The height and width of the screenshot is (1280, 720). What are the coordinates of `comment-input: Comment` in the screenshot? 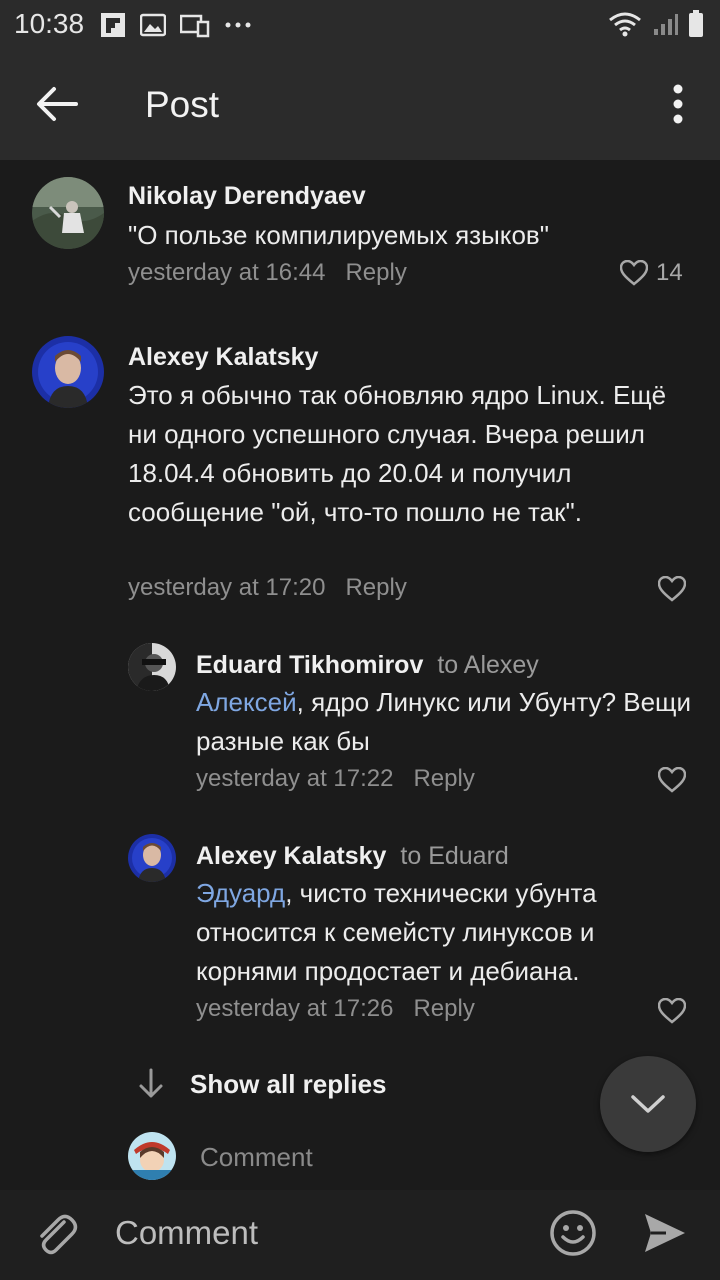 It's located at (186, 1233).